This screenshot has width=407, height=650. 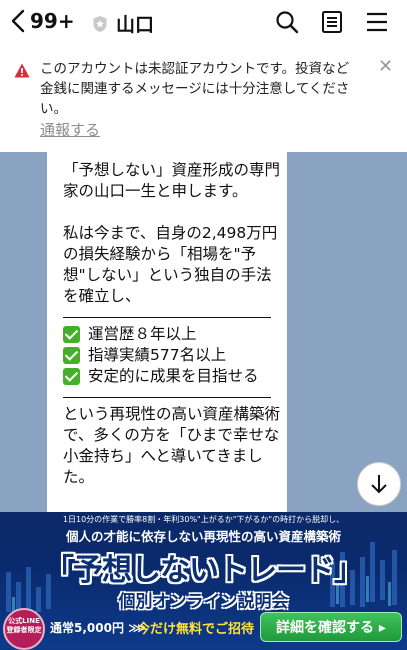 I want to click on check-item-label: 運営歴８年以上, so click(x=142, y=334).